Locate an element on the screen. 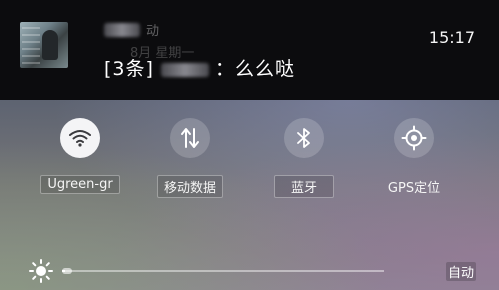  bluetooth-icon is located at coordinates (303, 138).